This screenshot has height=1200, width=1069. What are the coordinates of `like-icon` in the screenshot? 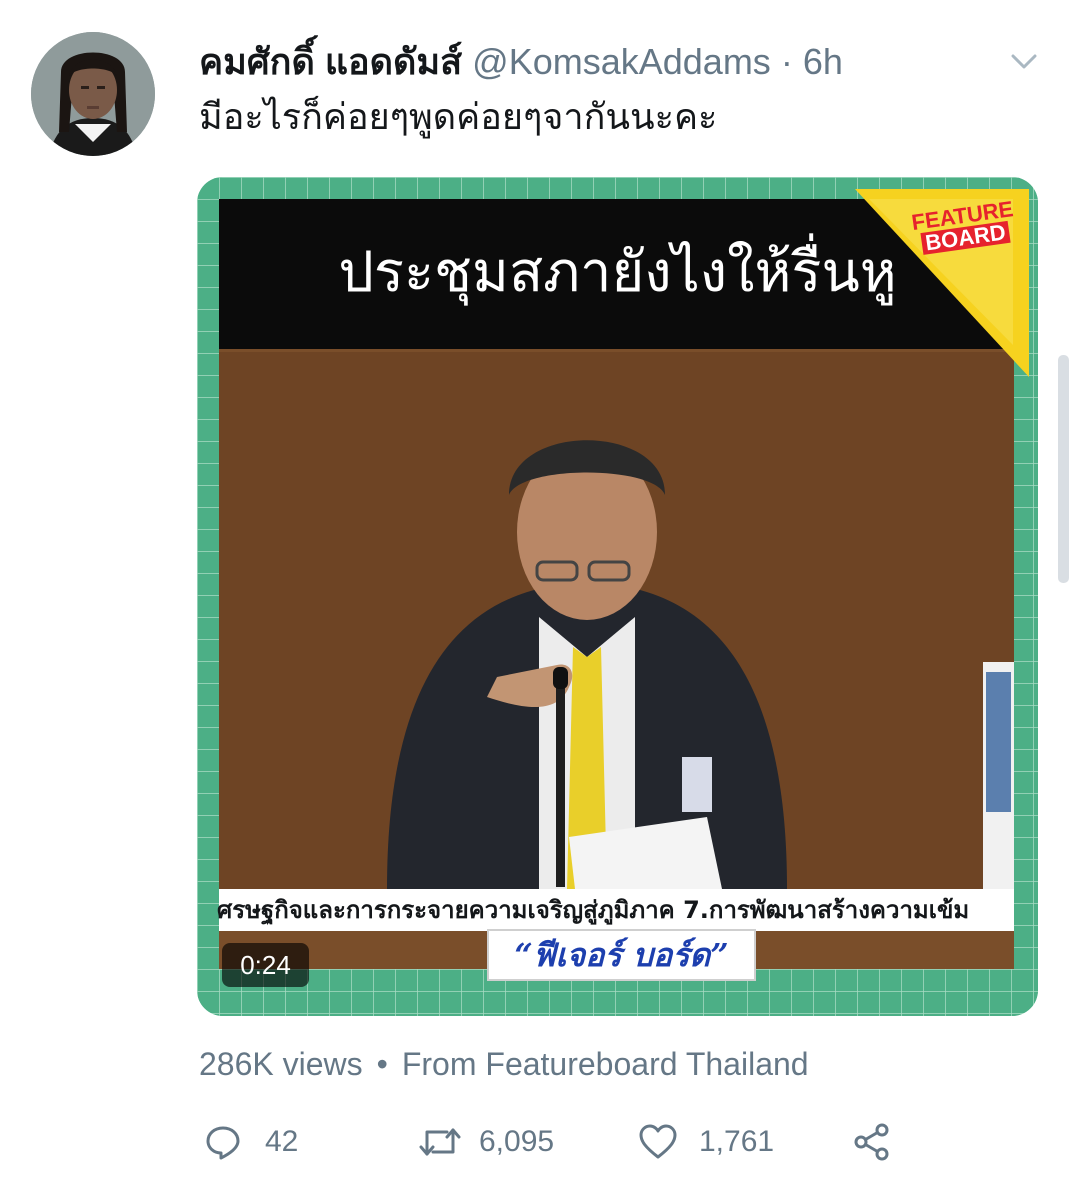 It's located at (658, 1142).